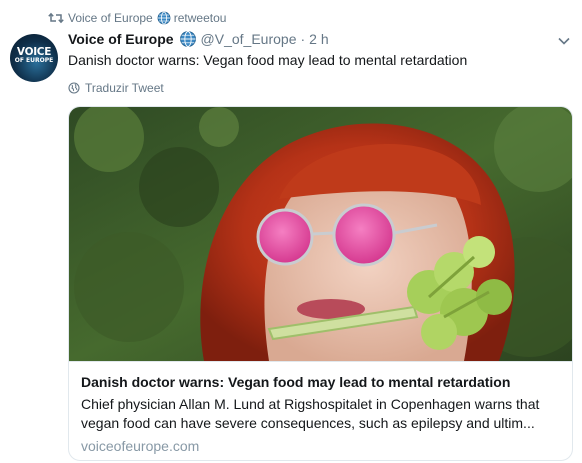  Describe the element at coordinates (200, 18) in the screenshot. I see `retweet-label: retweetou` at that location.